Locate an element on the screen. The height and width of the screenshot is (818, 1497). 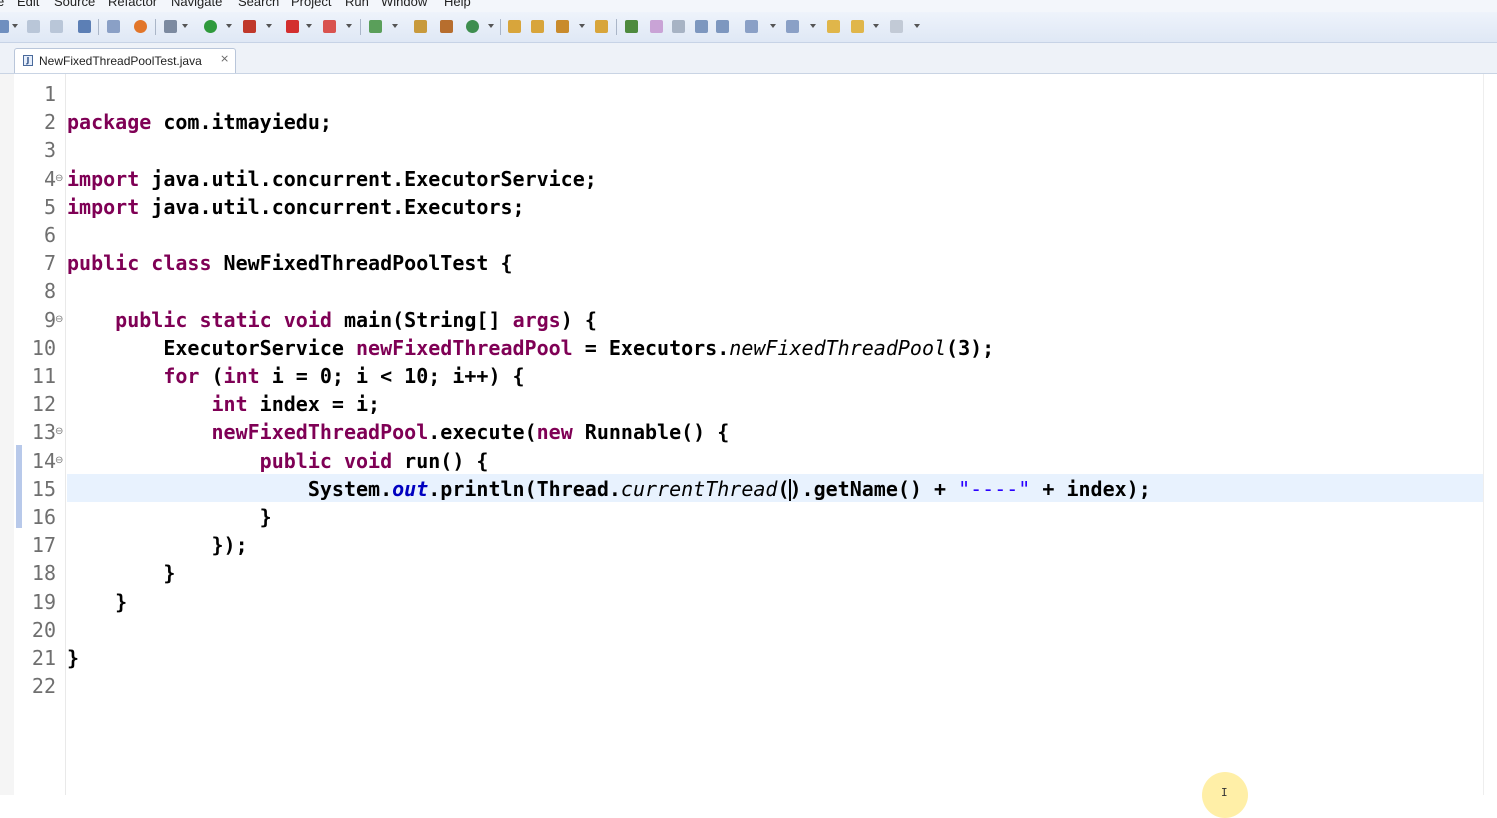
coverage-dropdown-icon is located at coordinates (349, 26).